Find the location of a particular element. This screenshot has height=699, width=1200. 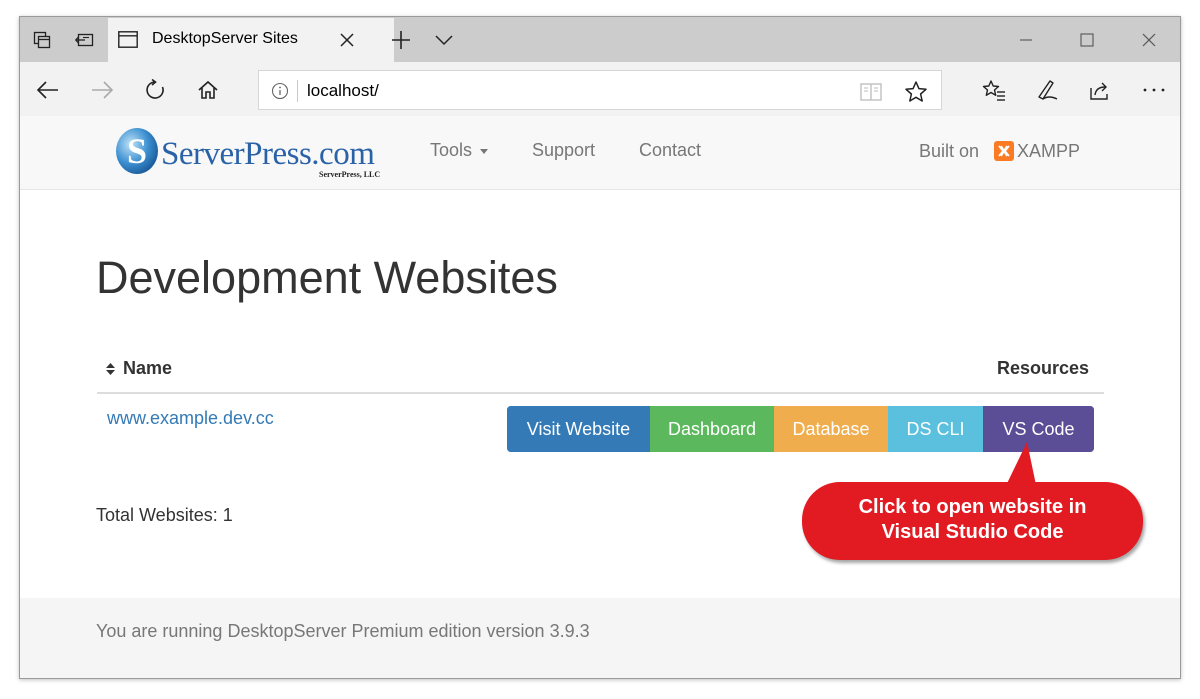

share-button is located at coordinates (1100, 90).